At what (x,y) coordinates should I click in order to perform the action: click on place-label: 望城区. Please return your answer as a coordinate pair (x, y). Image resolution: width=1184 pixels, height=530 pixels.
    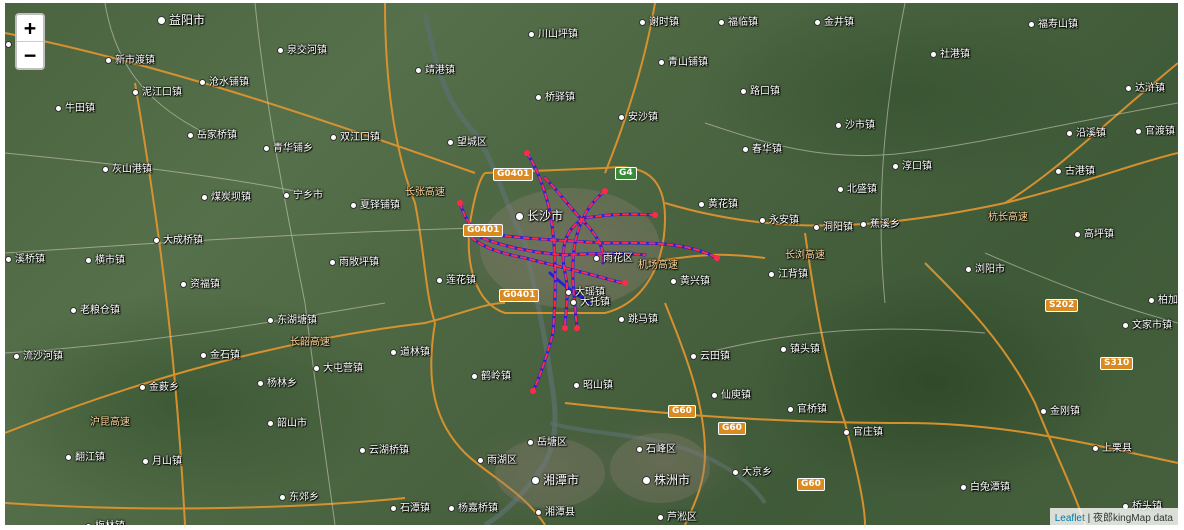
    Looking at the image, I should click on (467, 140).